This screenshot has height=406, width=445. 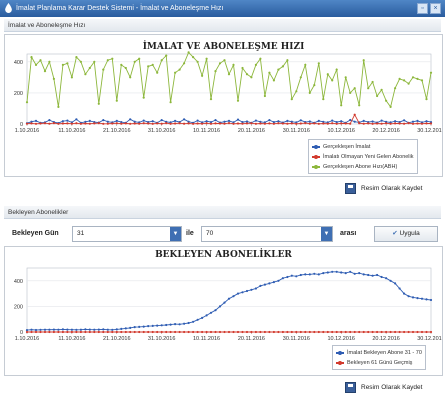 I want to click on apply-button: ✔ Uygula, so click(x=406, y=234).